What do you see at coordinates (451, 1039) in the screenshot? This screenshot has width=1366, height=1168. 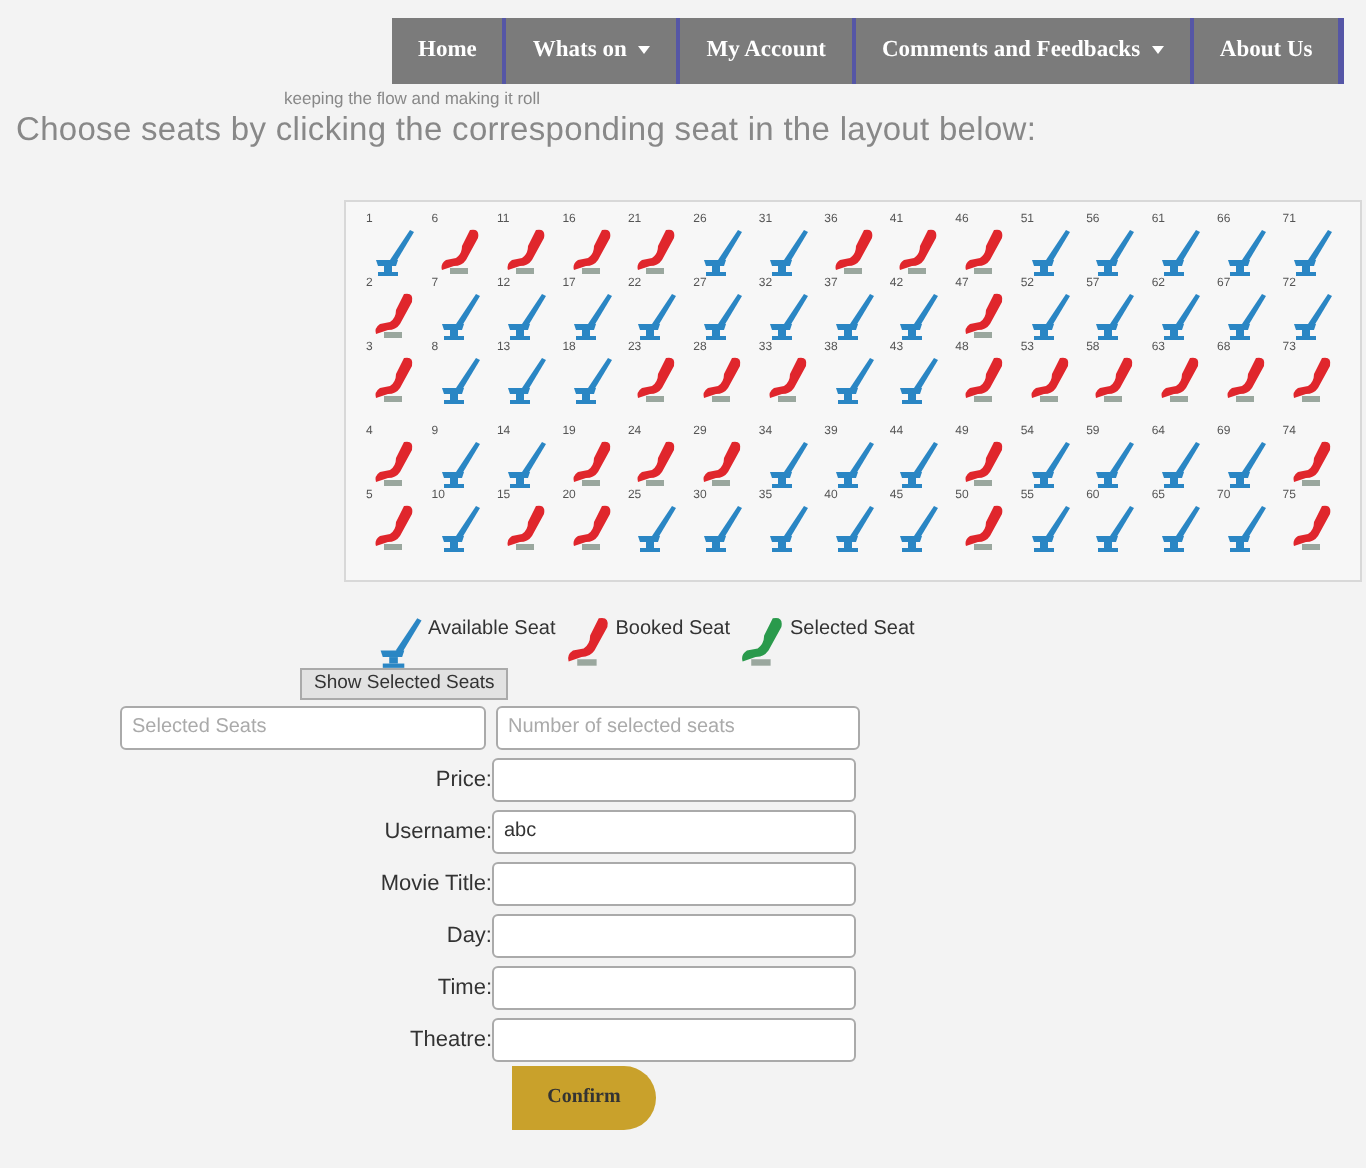 I see `field-label: Theatre:` at bounding box center [451, 1039].